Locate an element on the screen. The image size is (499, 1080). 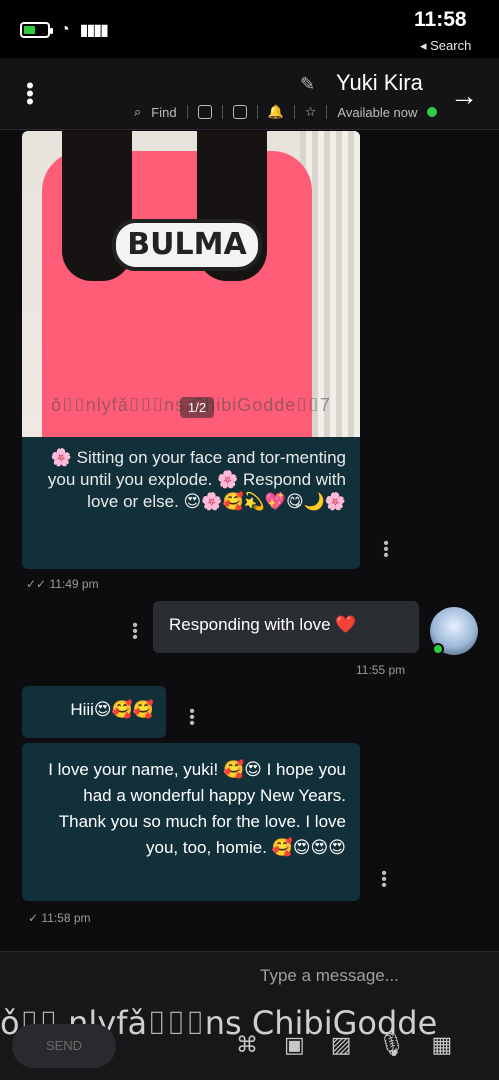
time-label: 11:49 pm is located at coordinates (74, 584).